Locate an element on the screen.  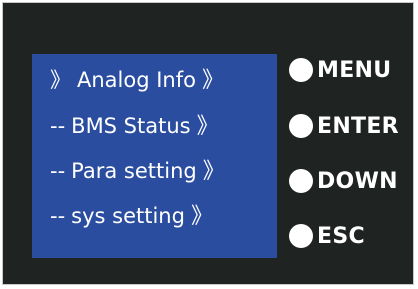
down-button: DOWN is located at coordinates (343, 181).